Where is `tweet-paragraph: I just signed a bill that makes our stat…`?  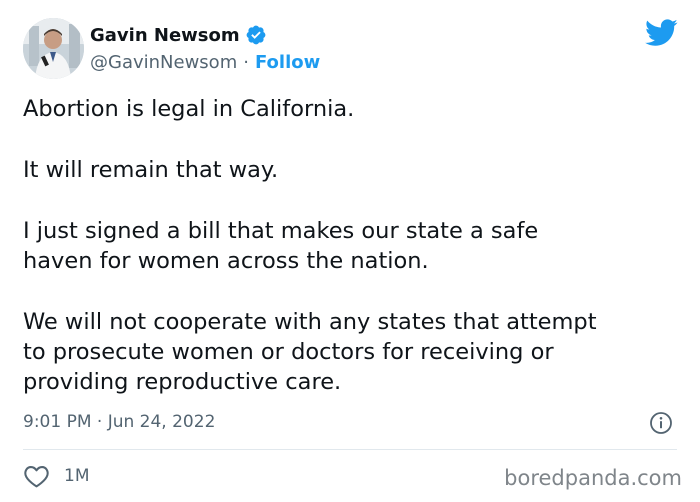
tweet-paragraph: I just signed a bill that makes our stat… is located at coordinates (353, 246).